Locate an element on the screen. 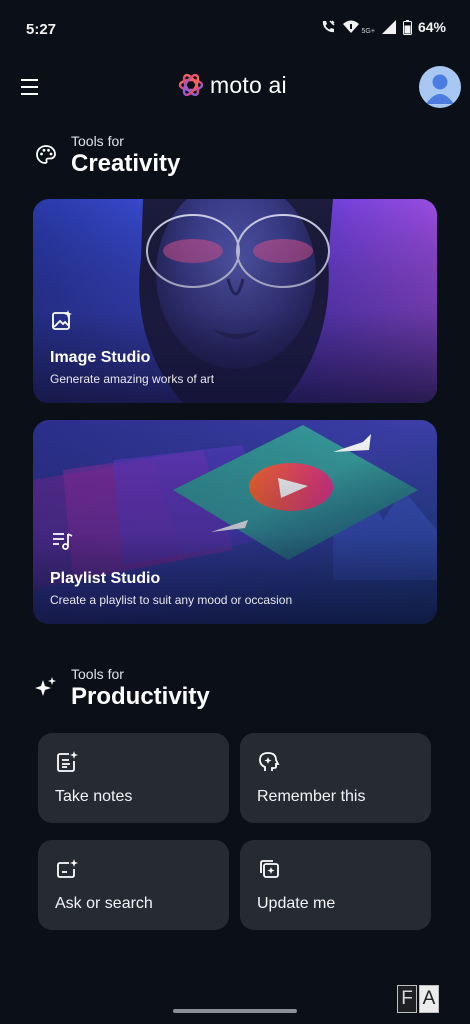  head-sparkle-icon is located at coordinates (269, 761).